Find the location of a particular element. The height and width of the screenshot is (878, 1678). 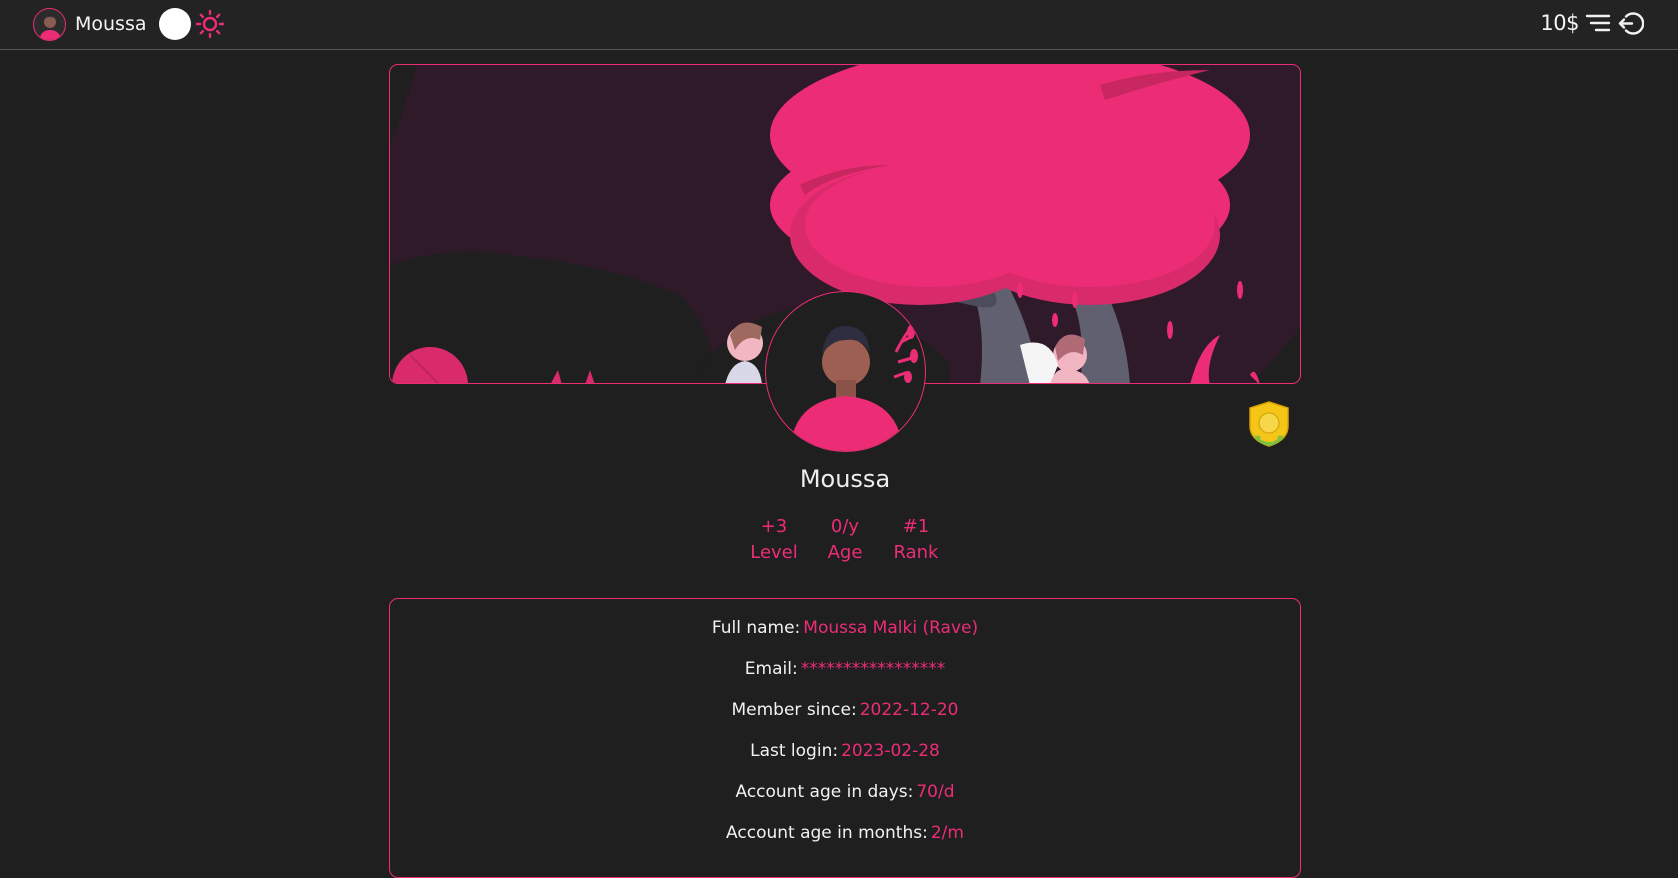

logout-icon is located at coordinates (1630, 23).